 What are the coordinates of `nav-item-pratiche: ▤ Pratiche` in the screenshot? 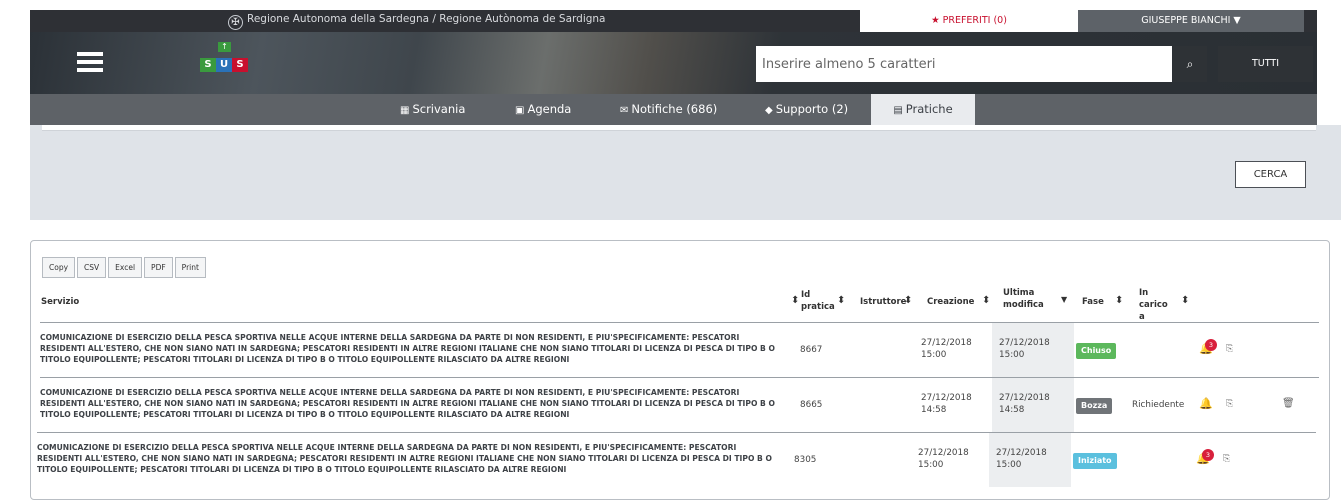 It's located at (923, 109).